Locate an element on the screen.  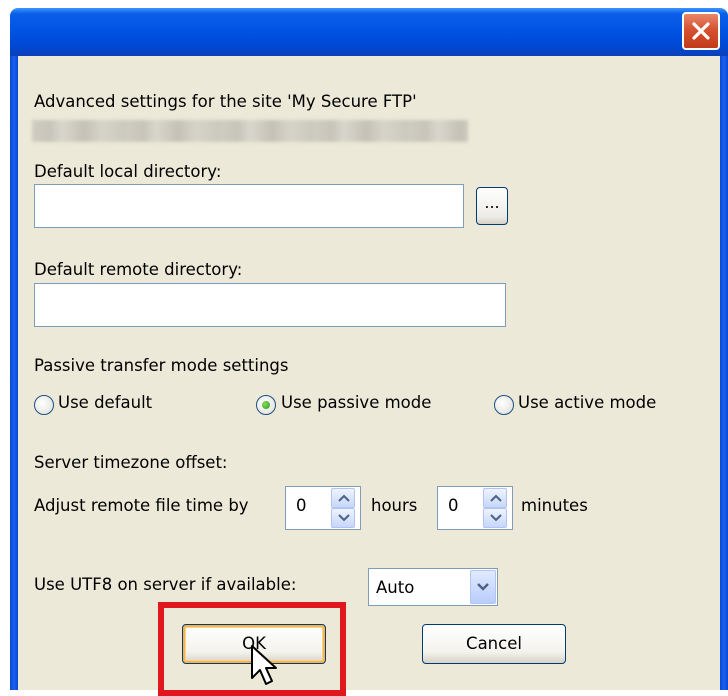
utf8-label: Use UTF8 on server if available: is located at coordinates (165, 584).